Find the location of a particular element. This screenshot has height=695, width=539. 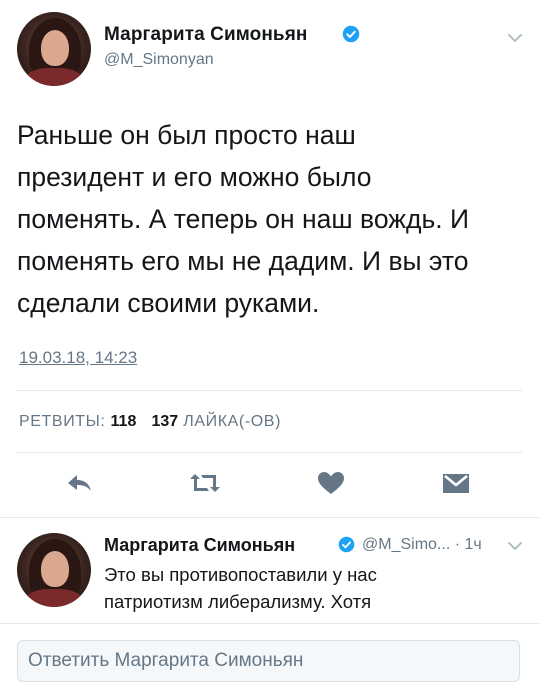

tweet-stats: РЕТВИТЫ: 118 137 ЛАЙКА(-ОВ) is located at coordinates (150, 422).